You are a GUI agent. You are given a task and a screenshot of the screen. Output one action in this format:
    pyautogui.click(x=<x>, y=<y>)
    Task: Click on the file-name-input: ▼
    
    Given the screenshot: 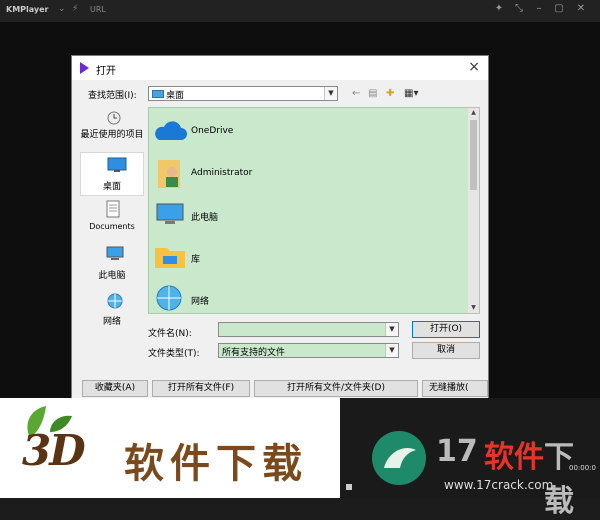 What is the action you would take?
    pyautogui.click(x=308, y=329)
    